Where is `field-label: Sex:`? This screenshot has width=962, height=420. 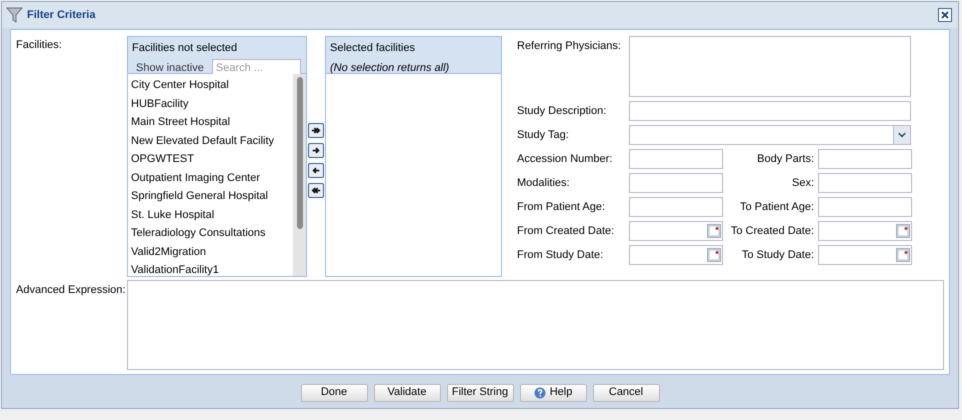
field-label: Sex: is located at coordinates (802, 183).